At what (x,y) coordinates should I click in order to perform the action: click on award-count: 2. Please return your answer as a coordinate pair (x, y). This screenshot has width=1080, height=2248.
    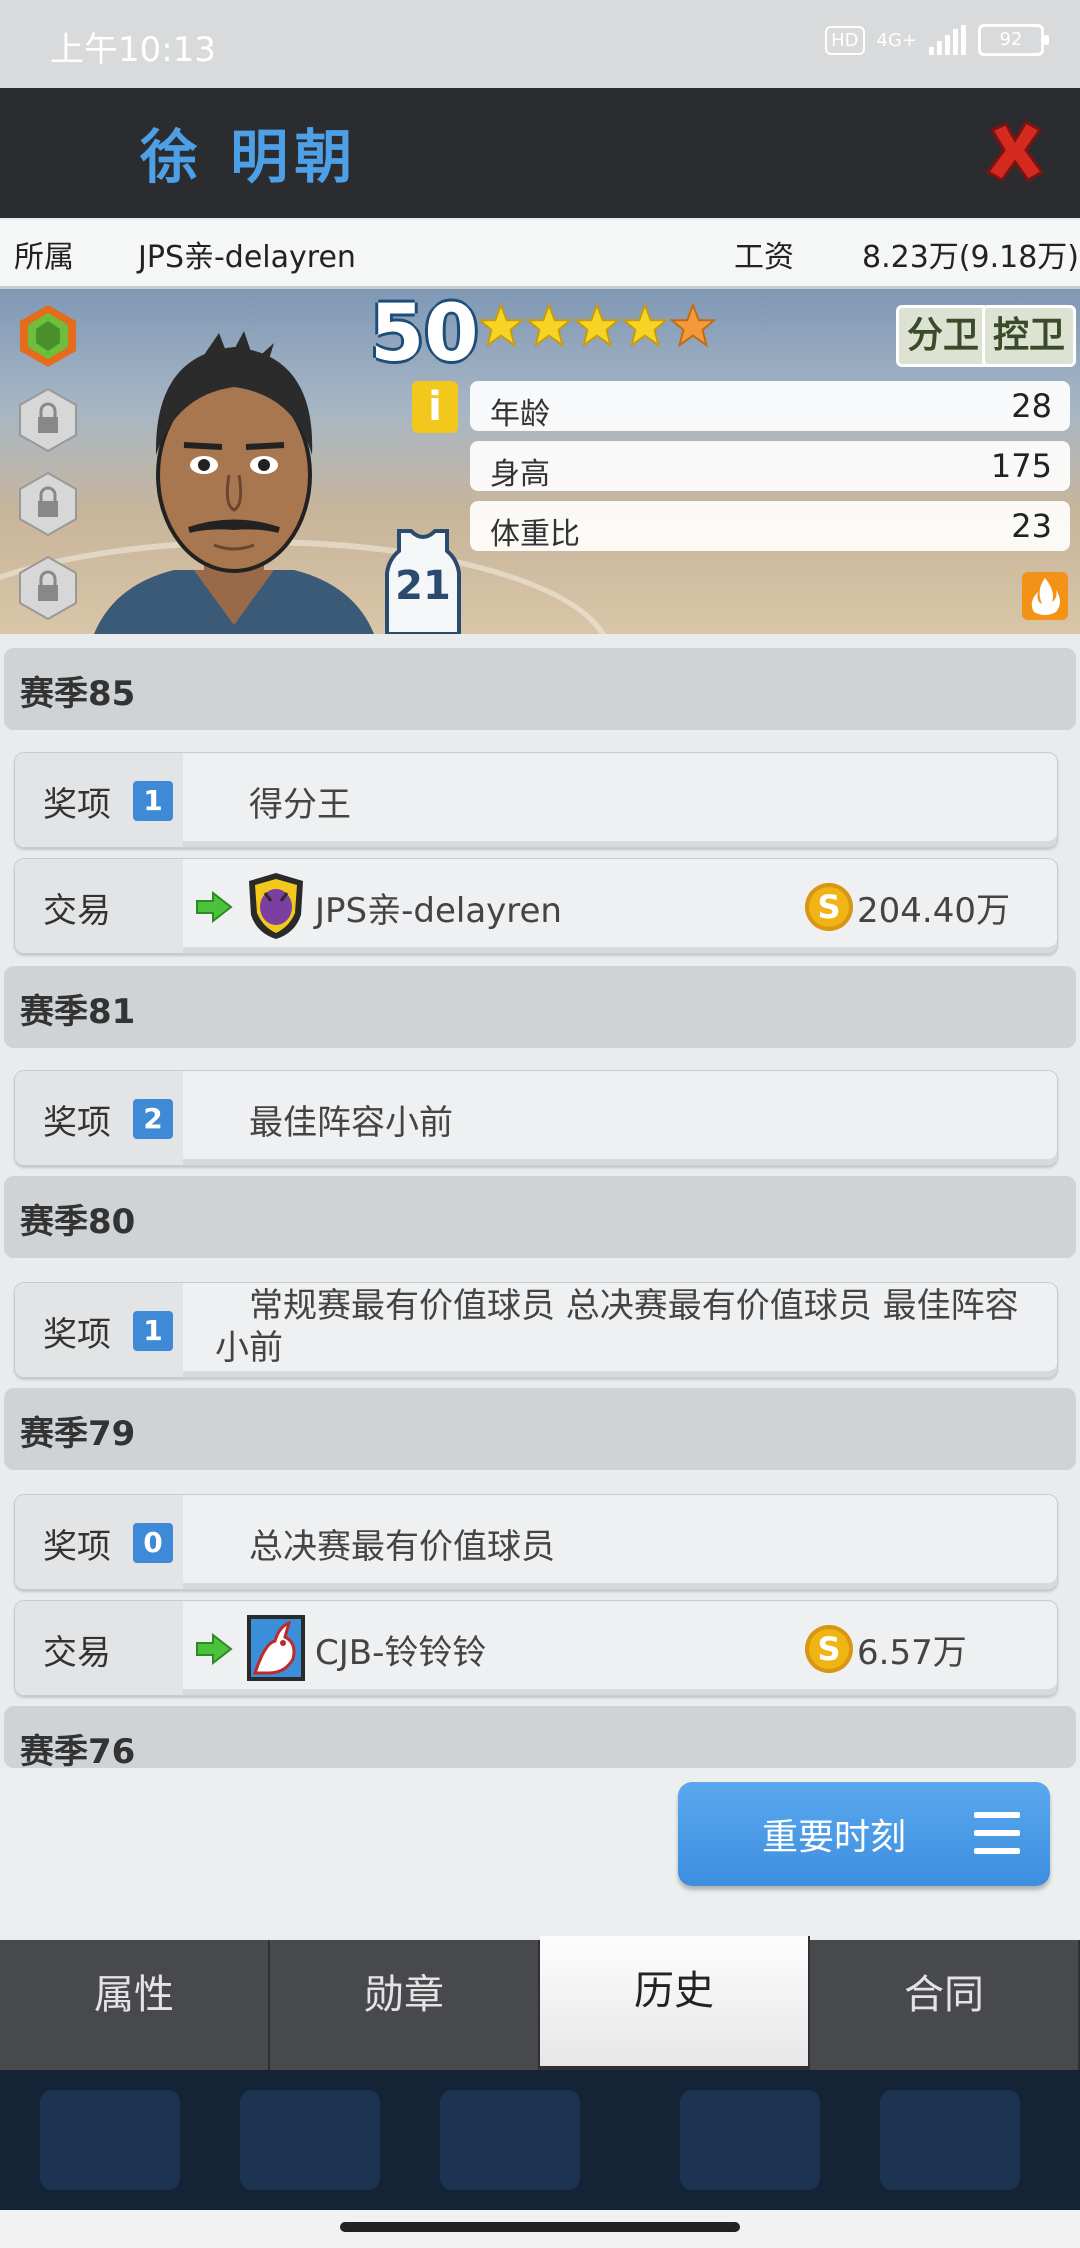
    Looking at the image, I should click on (153, 1119).